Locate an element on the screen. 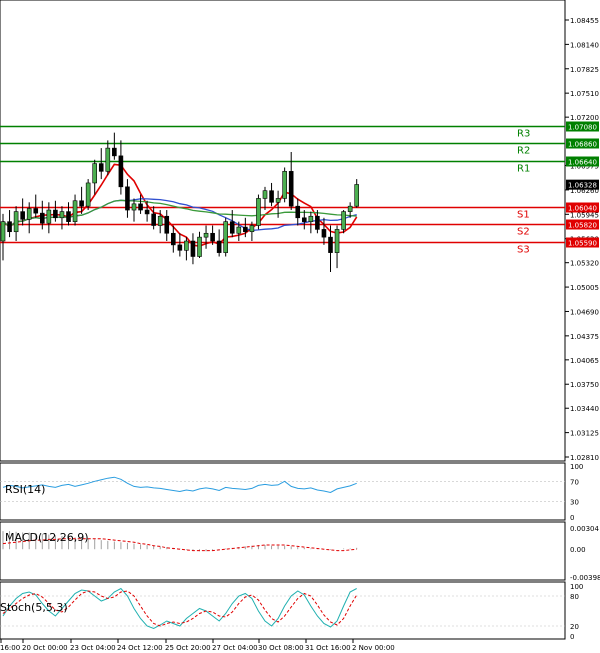 This screenshot has width=600, height=653. level-label-s3: S3 is located at coordinates (523, 250).